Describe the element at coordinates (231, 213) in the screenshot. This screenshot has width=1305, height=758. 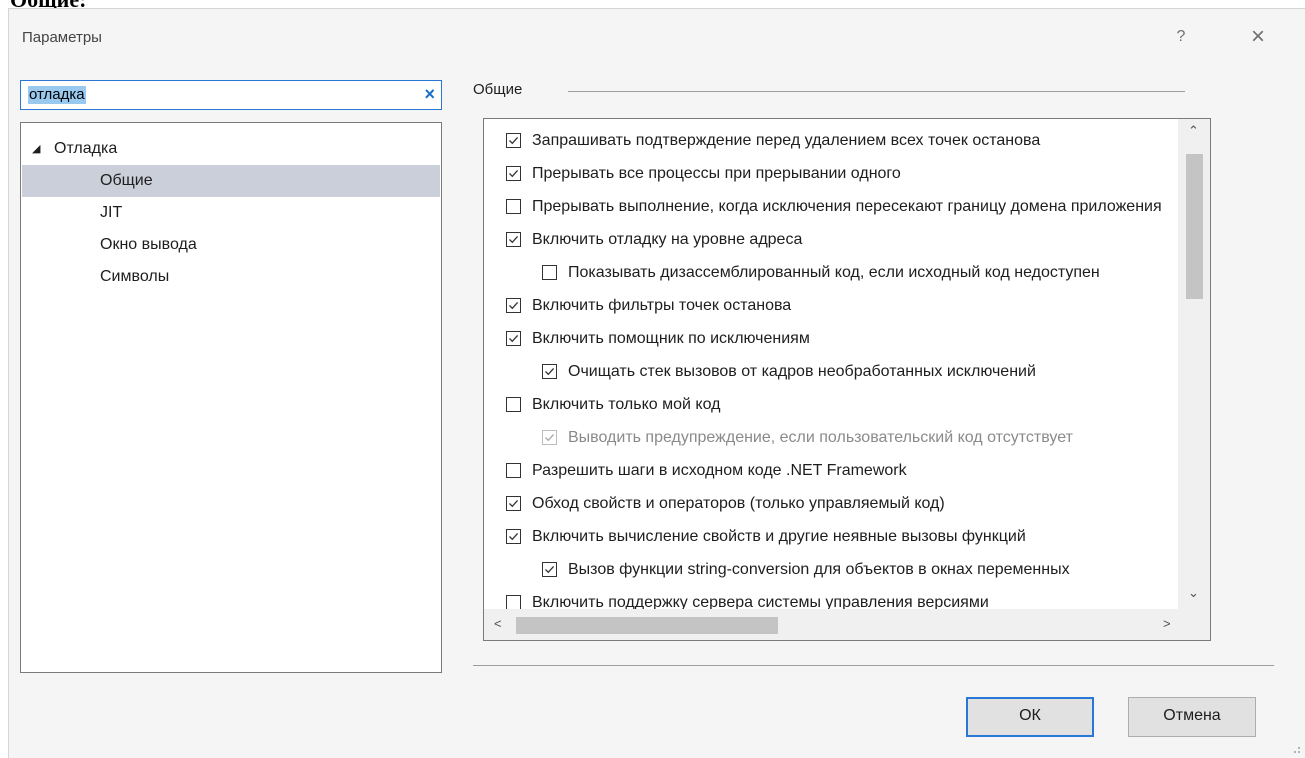
I see `tree-item: JIT` at that location.